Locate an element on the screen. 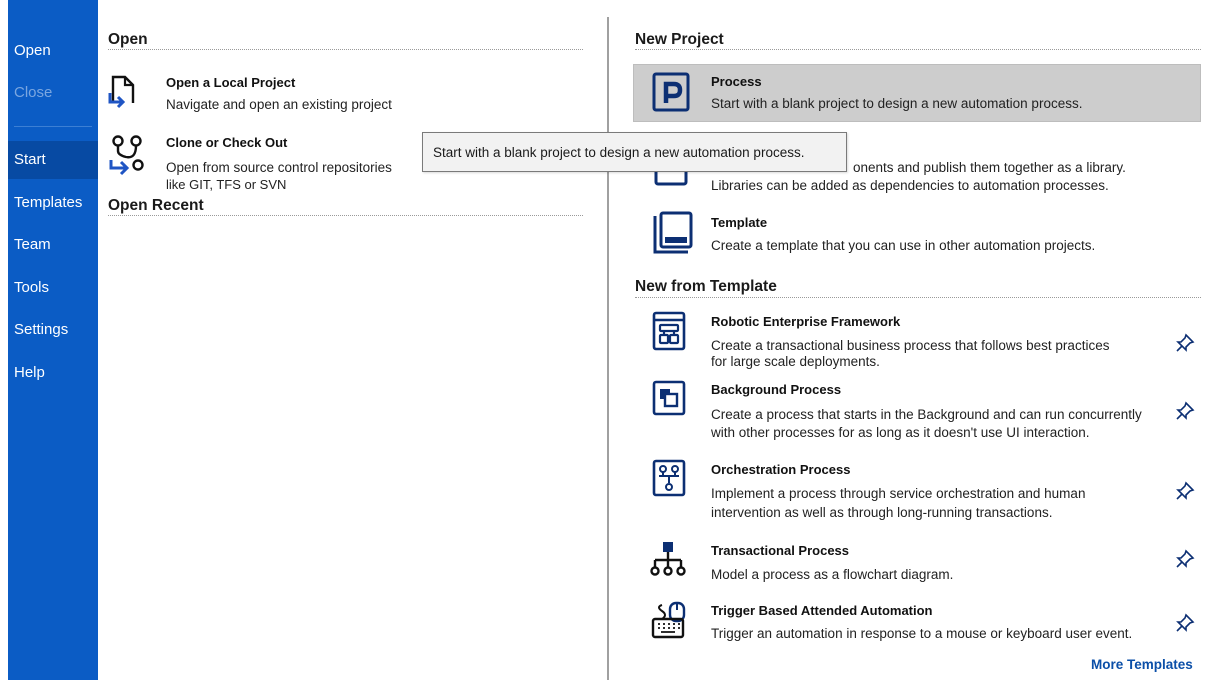 The width and height of the screenshot is (1209, 680). open-section-title: Open is located at coordinates (128, 39).